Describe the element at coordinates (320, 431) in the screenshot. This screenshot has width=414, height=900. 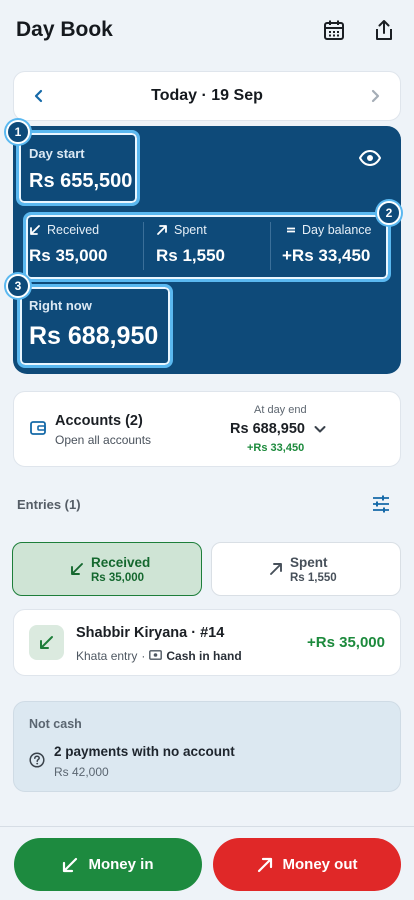
I see `chevron-down-icon` at that location.